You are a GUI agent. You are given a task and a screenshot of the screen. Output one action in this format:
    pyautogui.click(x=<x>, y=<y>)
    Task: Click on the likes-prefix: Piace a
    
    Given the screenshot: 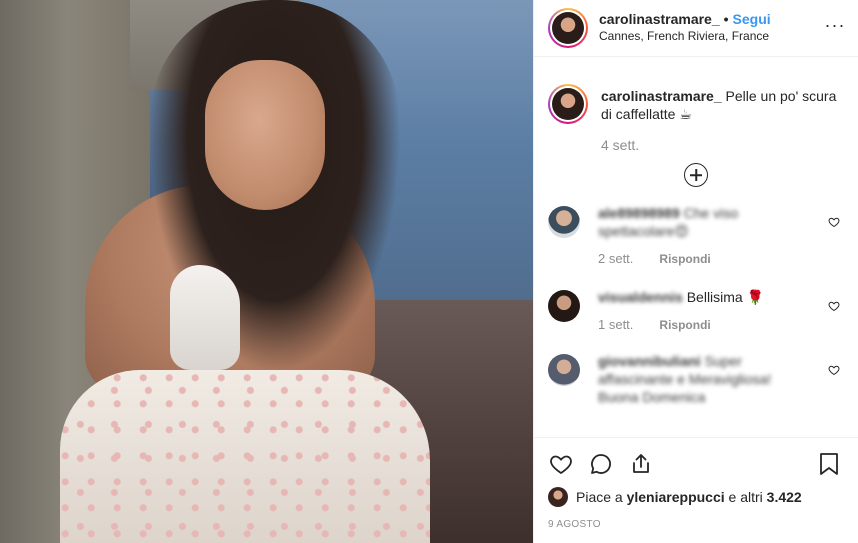 What is the action you would take?
    pyautogui.click(x=599, y=497)
    